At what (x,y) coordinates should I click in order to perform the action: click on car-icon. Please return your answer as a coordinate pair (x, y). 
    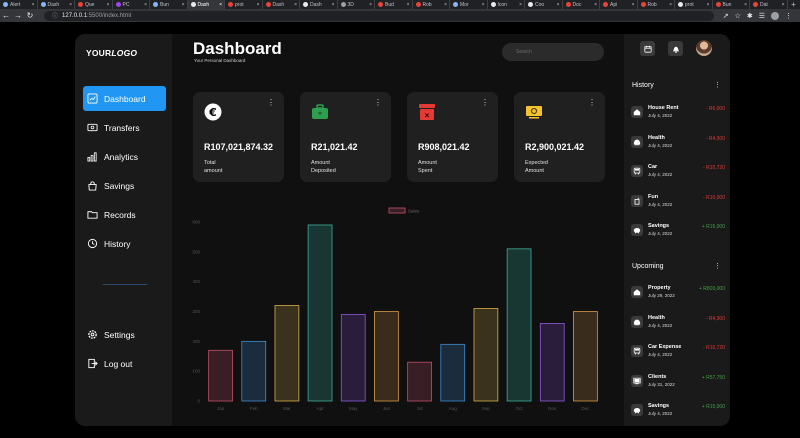
    Looking at the image, I should click on (637, 171).